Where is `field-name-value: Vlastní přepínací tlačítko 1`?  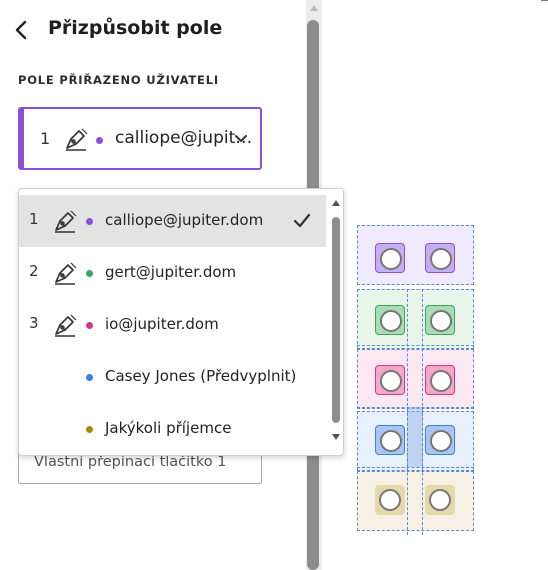
field-name-value: Vlastní přepínací tlačítko 1 is located at coordinates (130, 462).